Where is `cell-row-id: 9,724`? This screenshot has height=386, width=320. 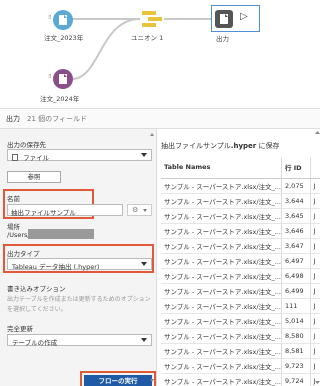 cell-row-id: 9,724 is located at coordinates (295, 379).